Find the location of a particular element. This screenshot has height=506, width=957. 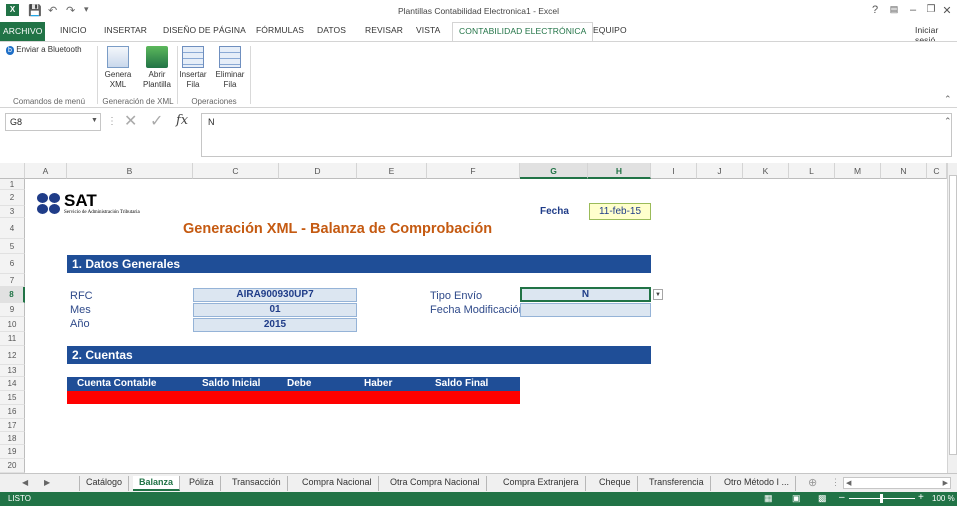

tab-archivo: ARCHIVO is located at coordinates (23, 31).